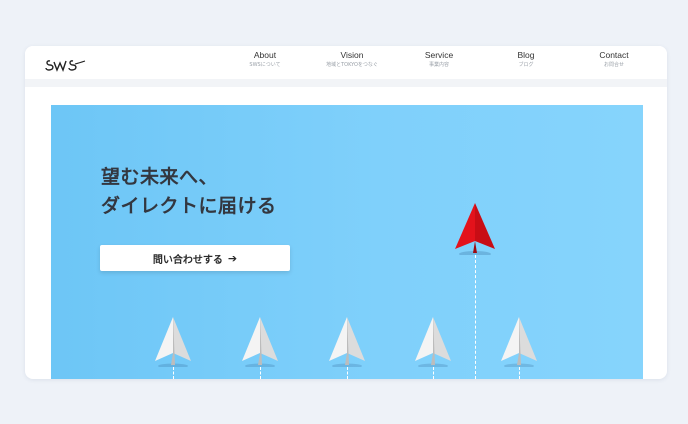 The image size is (688, 424). I want to click on header-divider, so click(346, 83).